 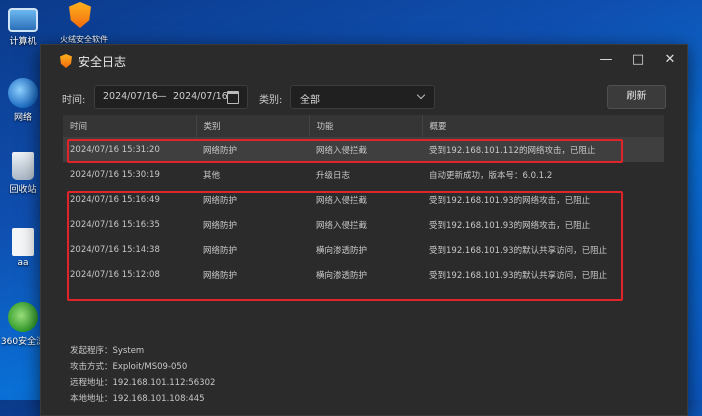 I want to click on filter-bar: 时间: 2024/07/16 — 2024/07/16 类别: 全部 刷新, so click(x=364, y=97).